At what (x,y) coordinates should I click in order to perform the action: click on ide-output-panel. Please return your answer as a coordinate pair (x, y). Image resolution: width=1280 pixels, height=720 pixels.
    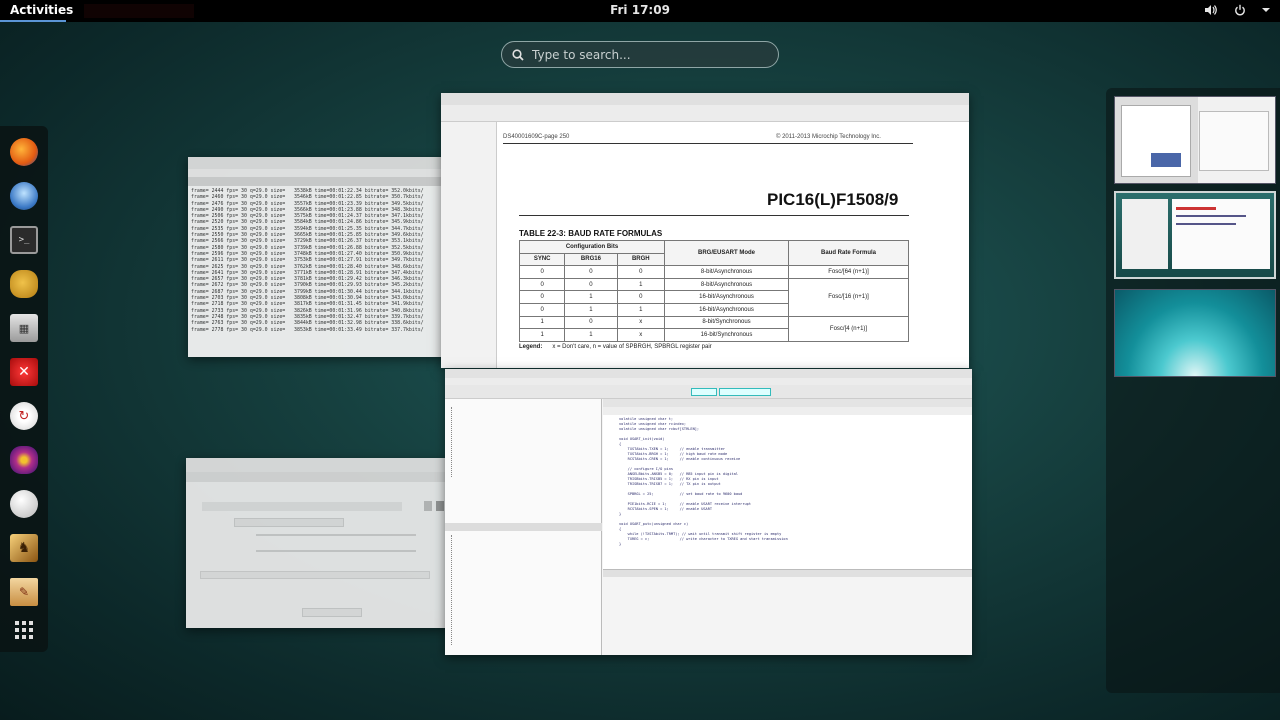
    Looking at the image, I should click on (787, 612).